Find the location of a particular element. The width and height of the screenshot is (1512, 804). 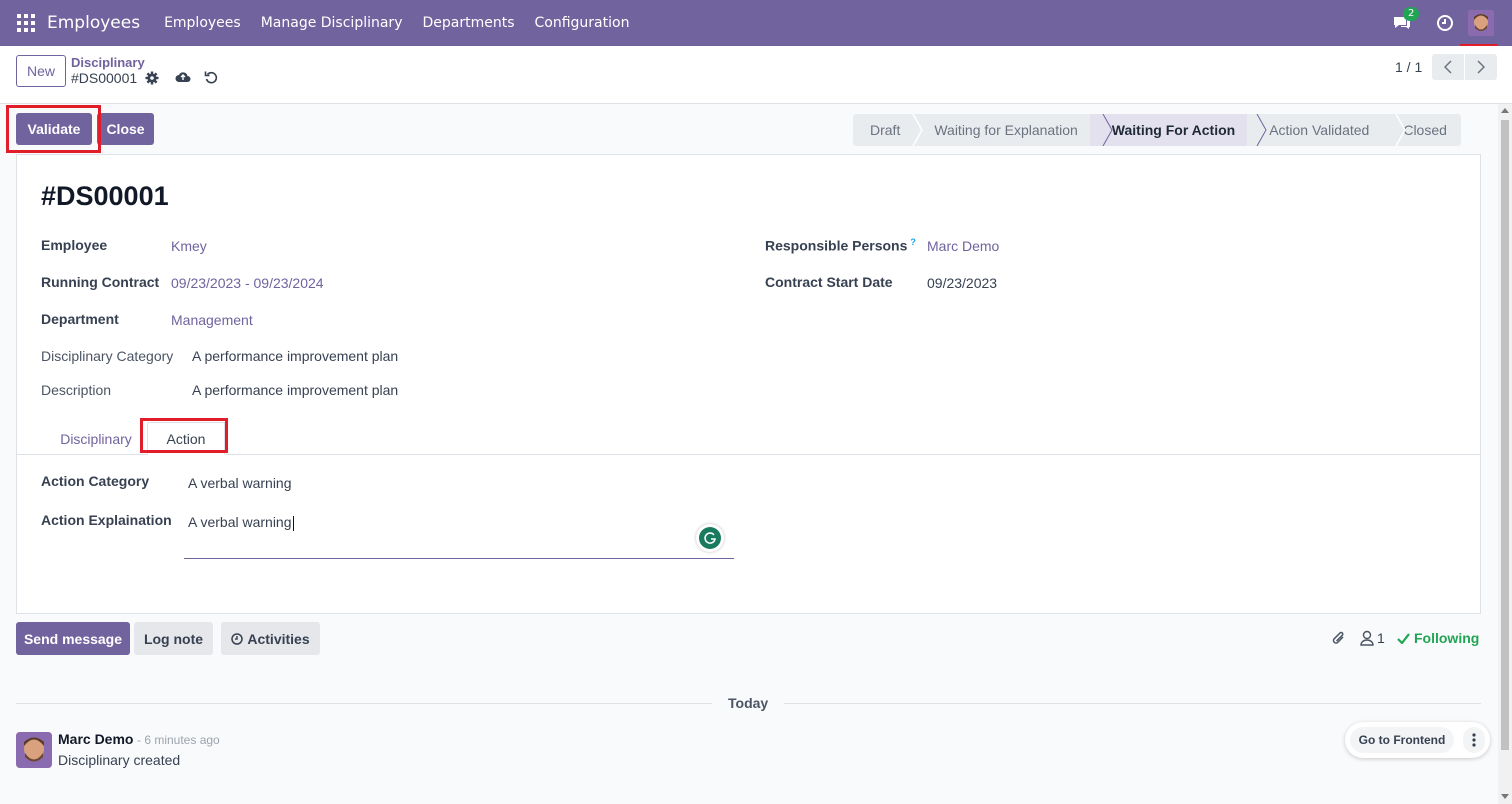

cloud-save-icon is located at coordinates (183, 77).